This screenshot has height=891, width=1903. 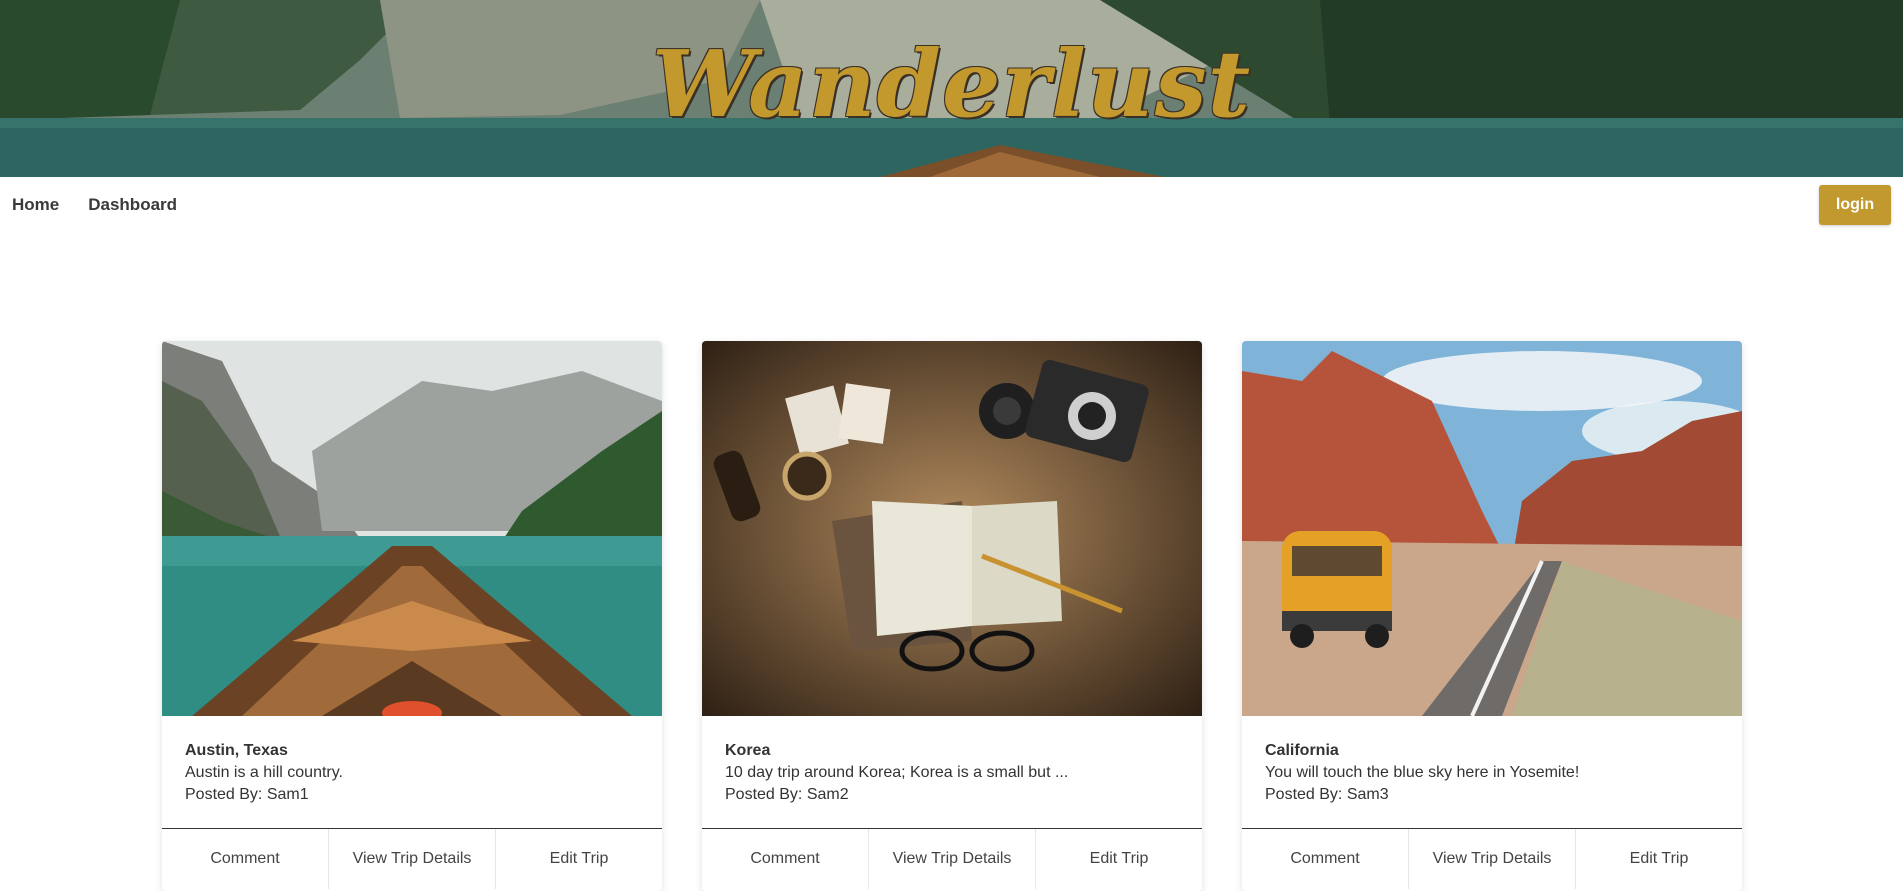 What do you see at coordinates (412, 528) in the screenshot?
I see `trip-image-boat-lake` at bounding box center [412, 528].